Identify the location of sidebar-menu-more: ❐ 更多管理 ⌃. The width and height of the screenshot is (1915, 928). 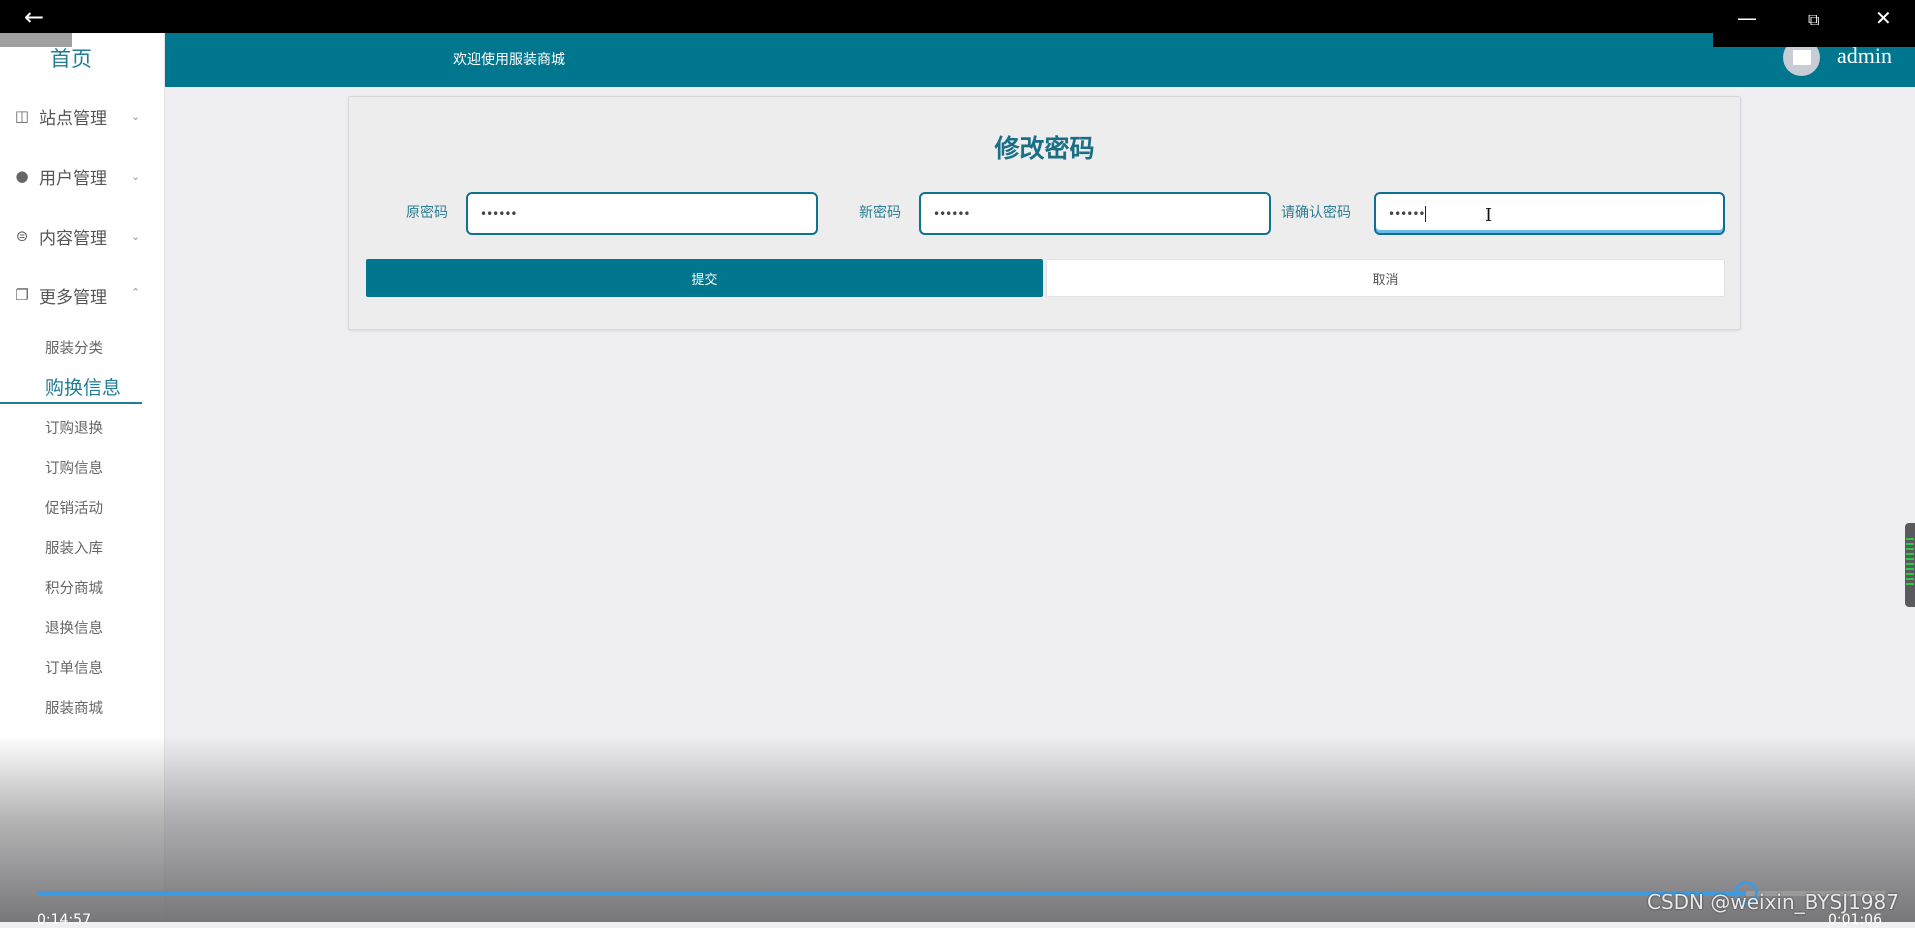
(80, 295).